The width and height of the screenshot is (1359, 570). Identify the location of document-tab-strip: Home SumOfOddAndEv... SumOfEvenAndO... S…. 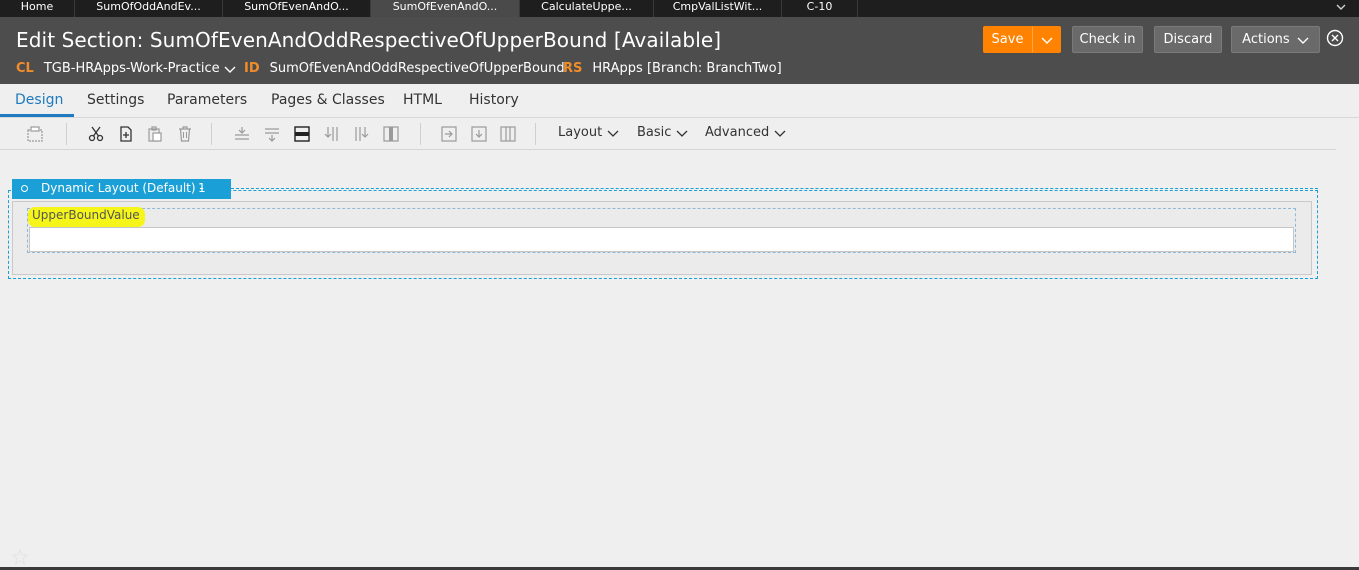
(679, 8).